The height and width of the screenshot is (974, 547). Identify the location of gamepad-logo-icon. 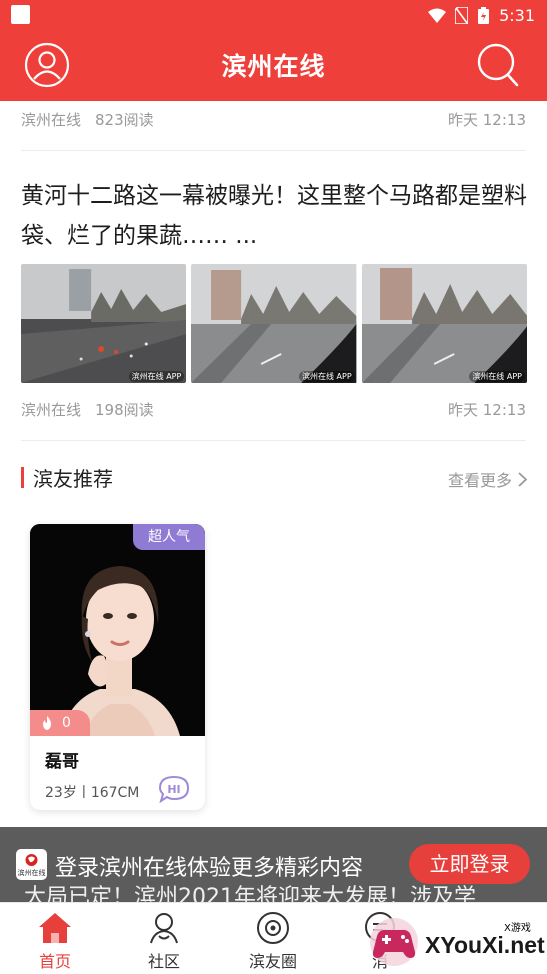
(394, 942).